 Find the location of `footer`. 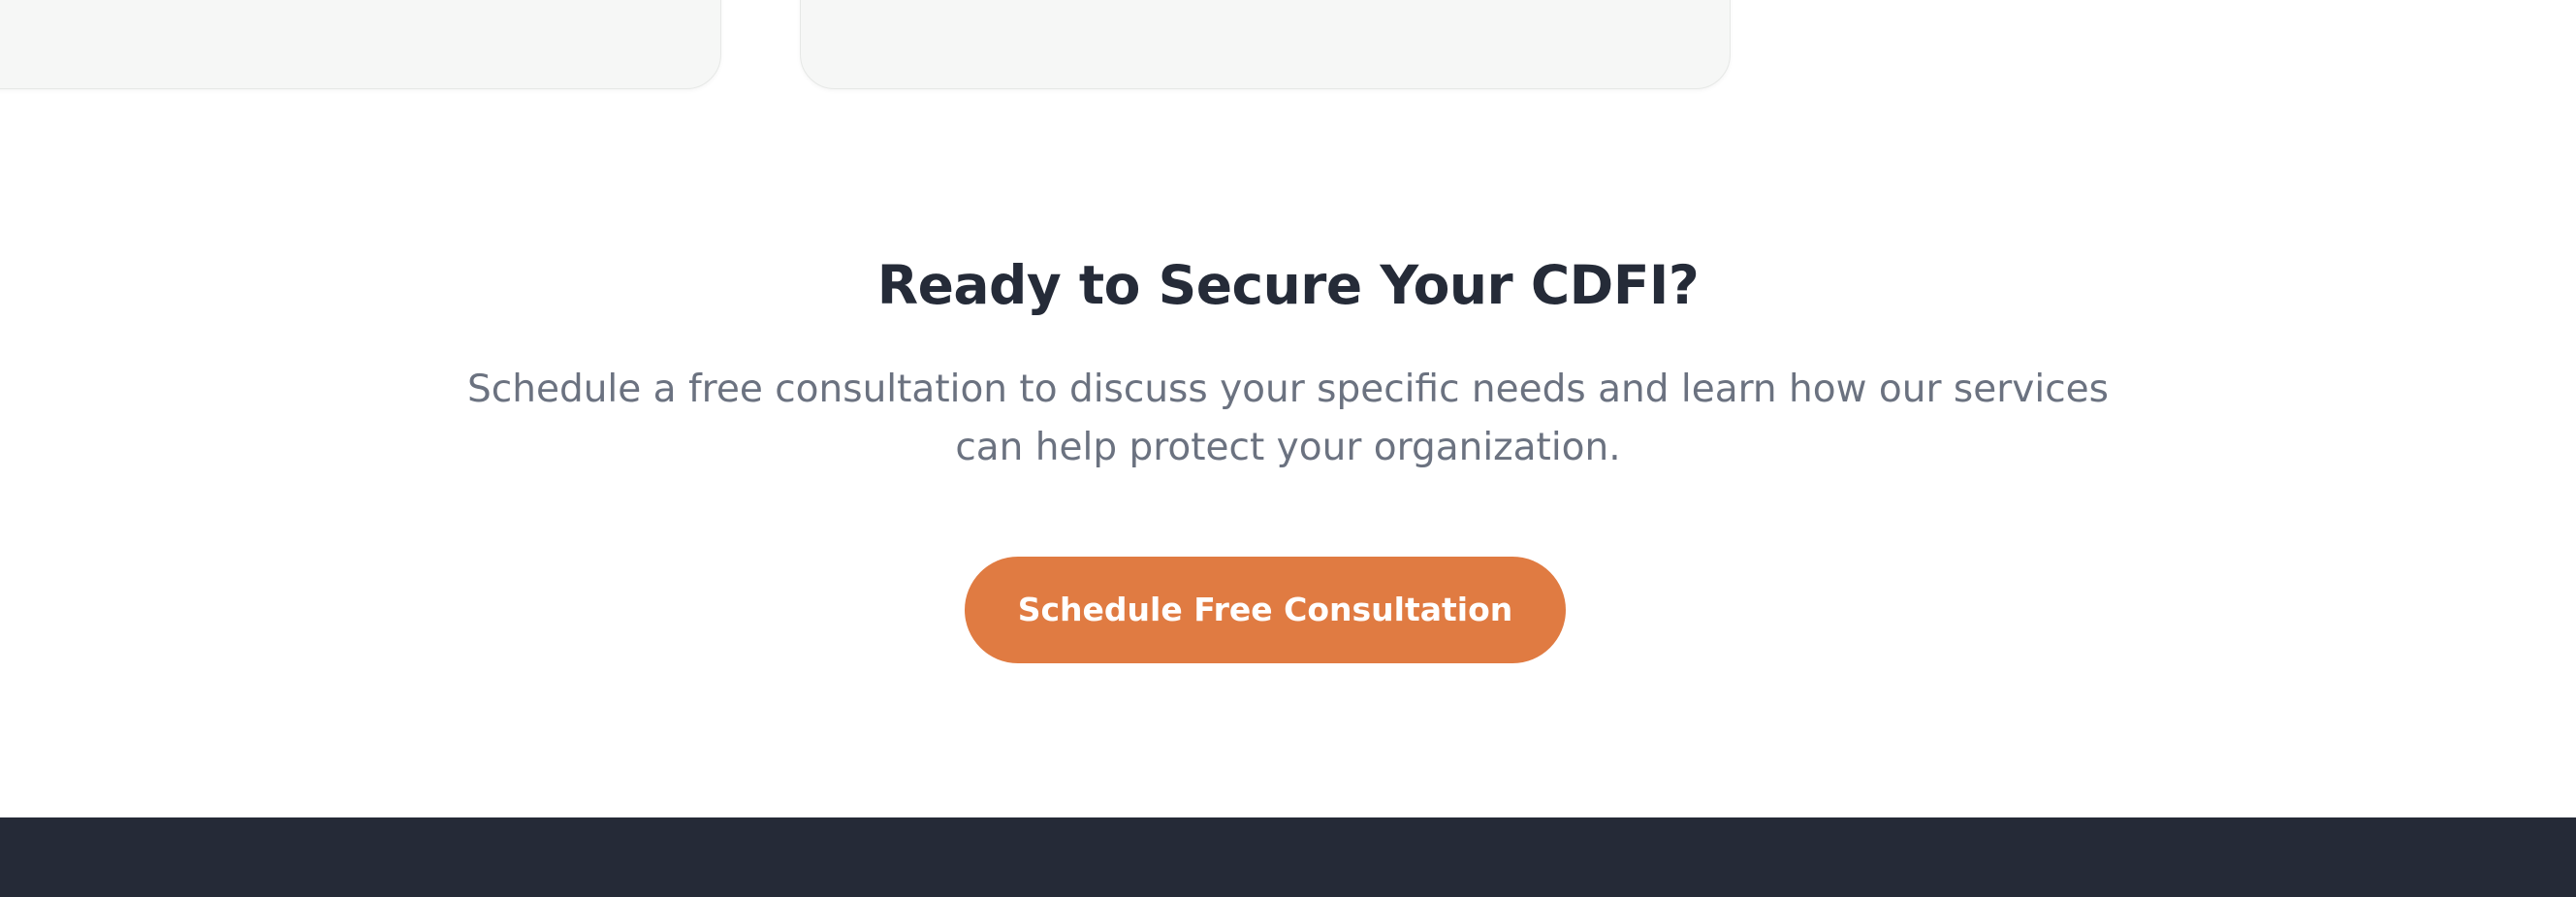

footer is located at coordinates (1288, 857).